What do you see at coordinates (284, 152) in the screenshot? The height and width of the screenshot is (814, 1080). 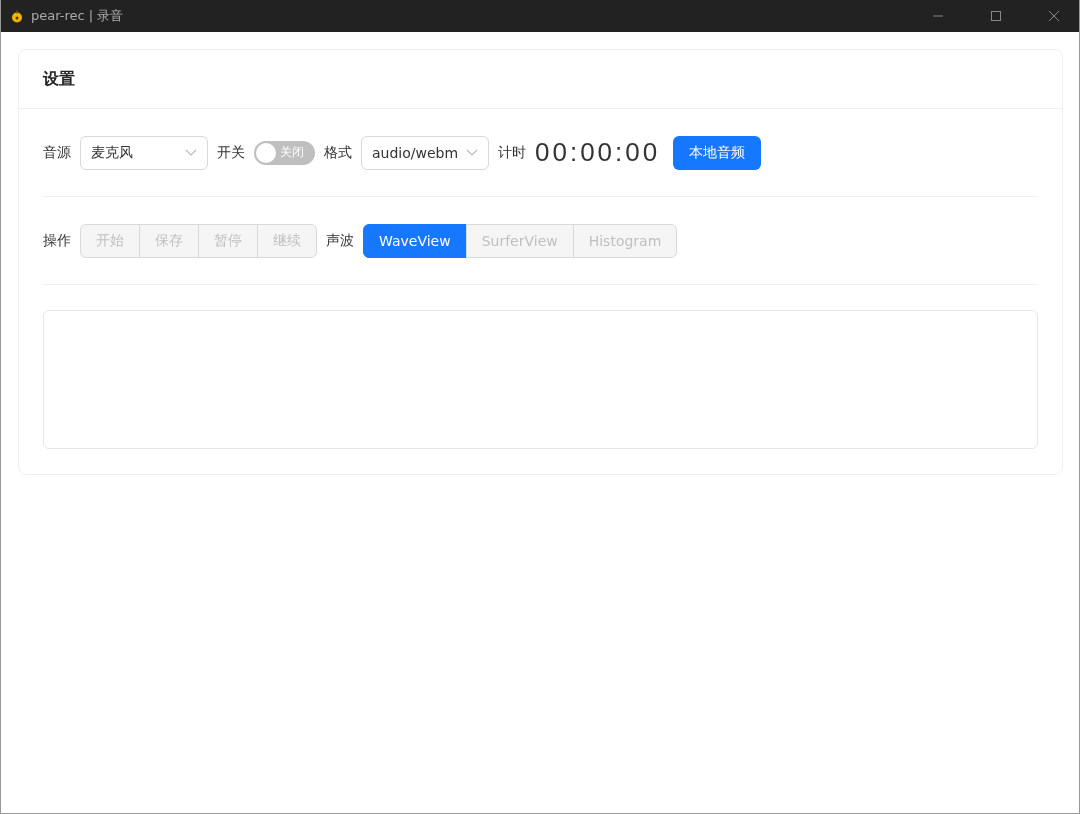 I see `toggle-switch: 关闭` at bounding box center [284, 152].